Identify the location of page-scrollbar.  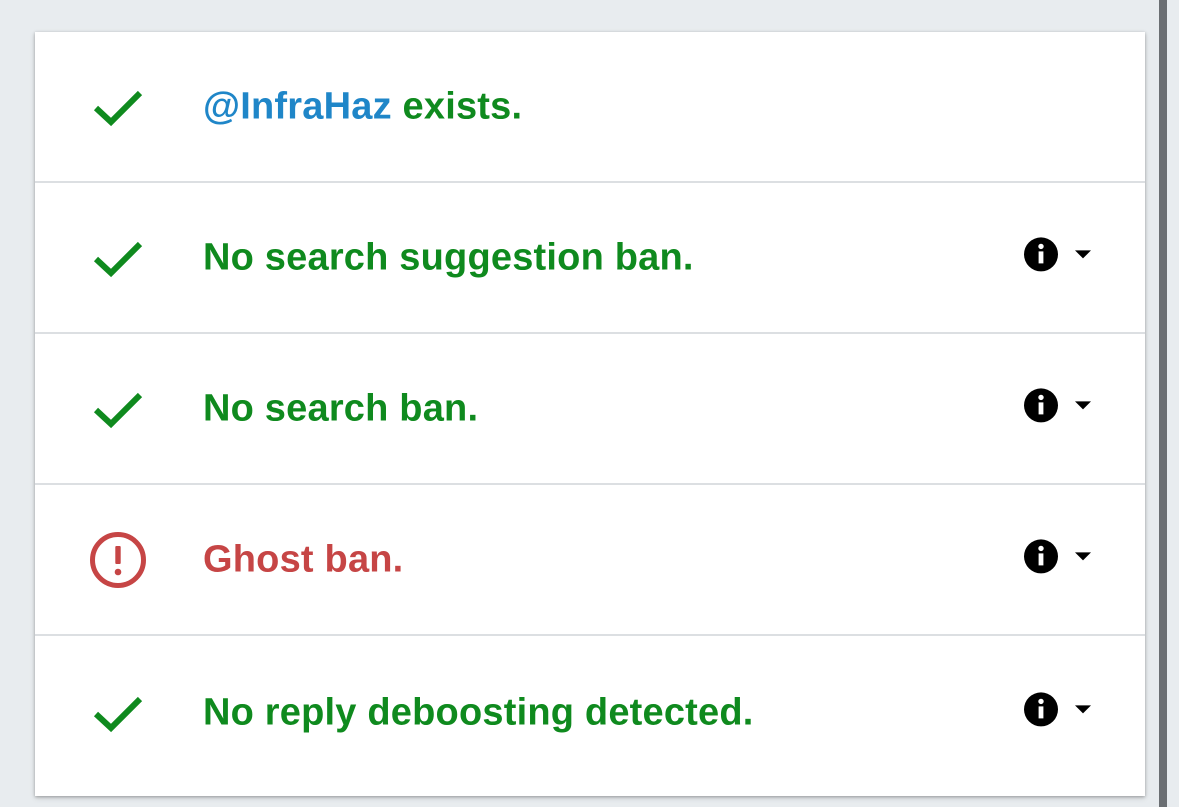
(1163, 403).